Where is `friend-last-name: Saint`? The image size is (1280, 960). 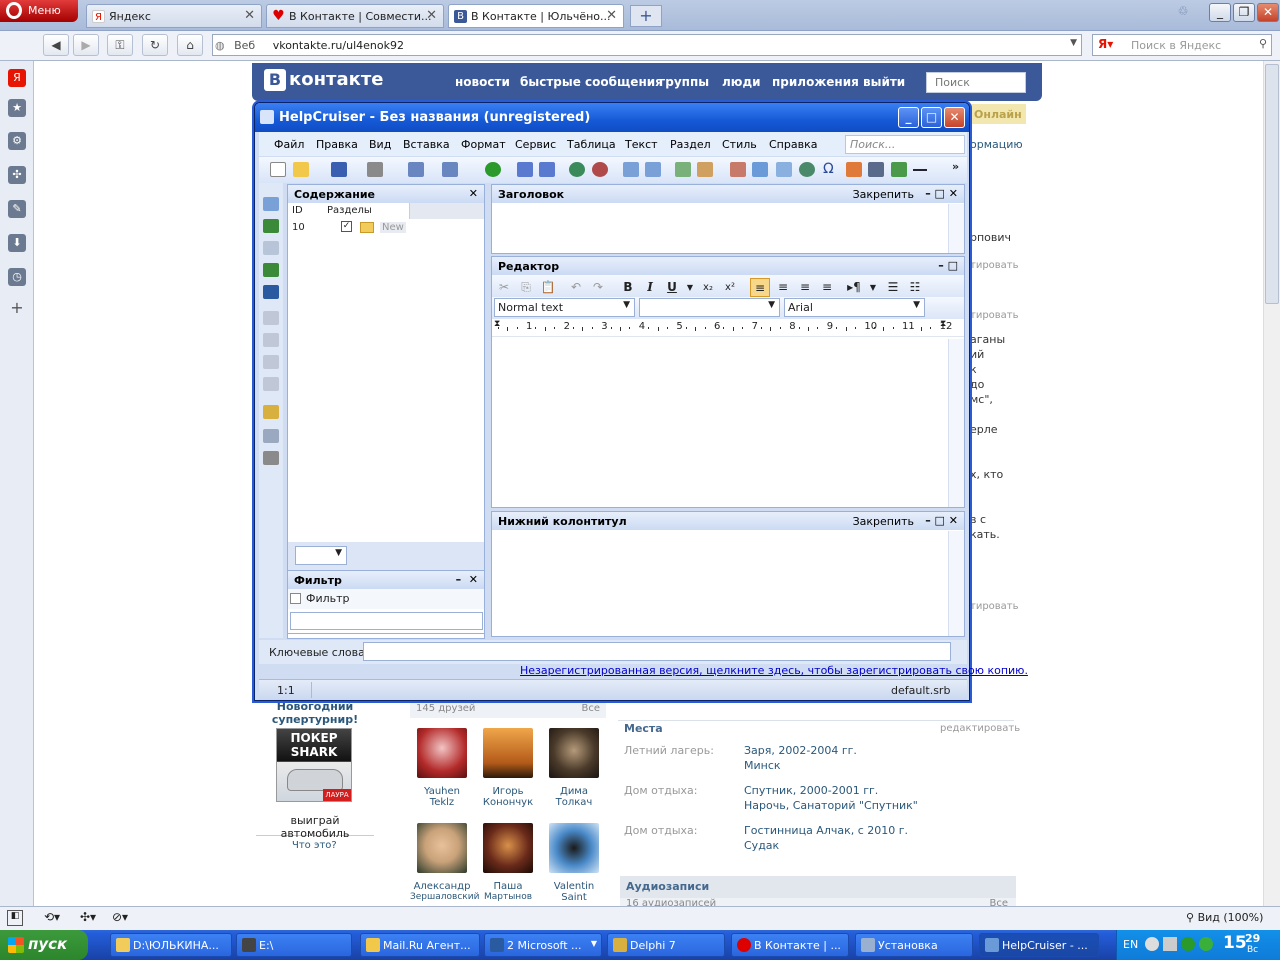 friend-last-name: Saint is located at coordinates (574, 897).